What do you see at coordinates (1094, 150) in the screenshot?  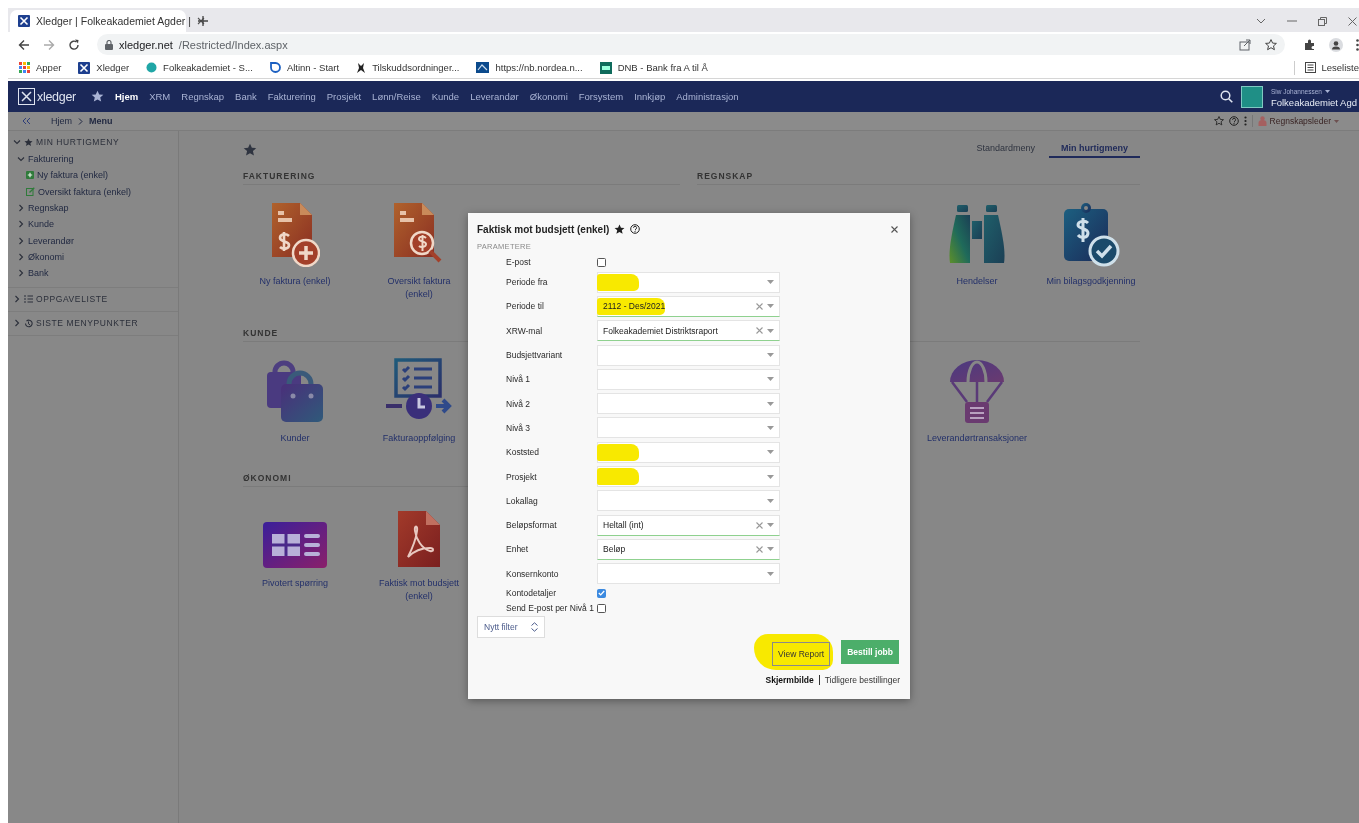 I see `menu-tab: Min hurtigmeny` at bounding box center [1094, 150].